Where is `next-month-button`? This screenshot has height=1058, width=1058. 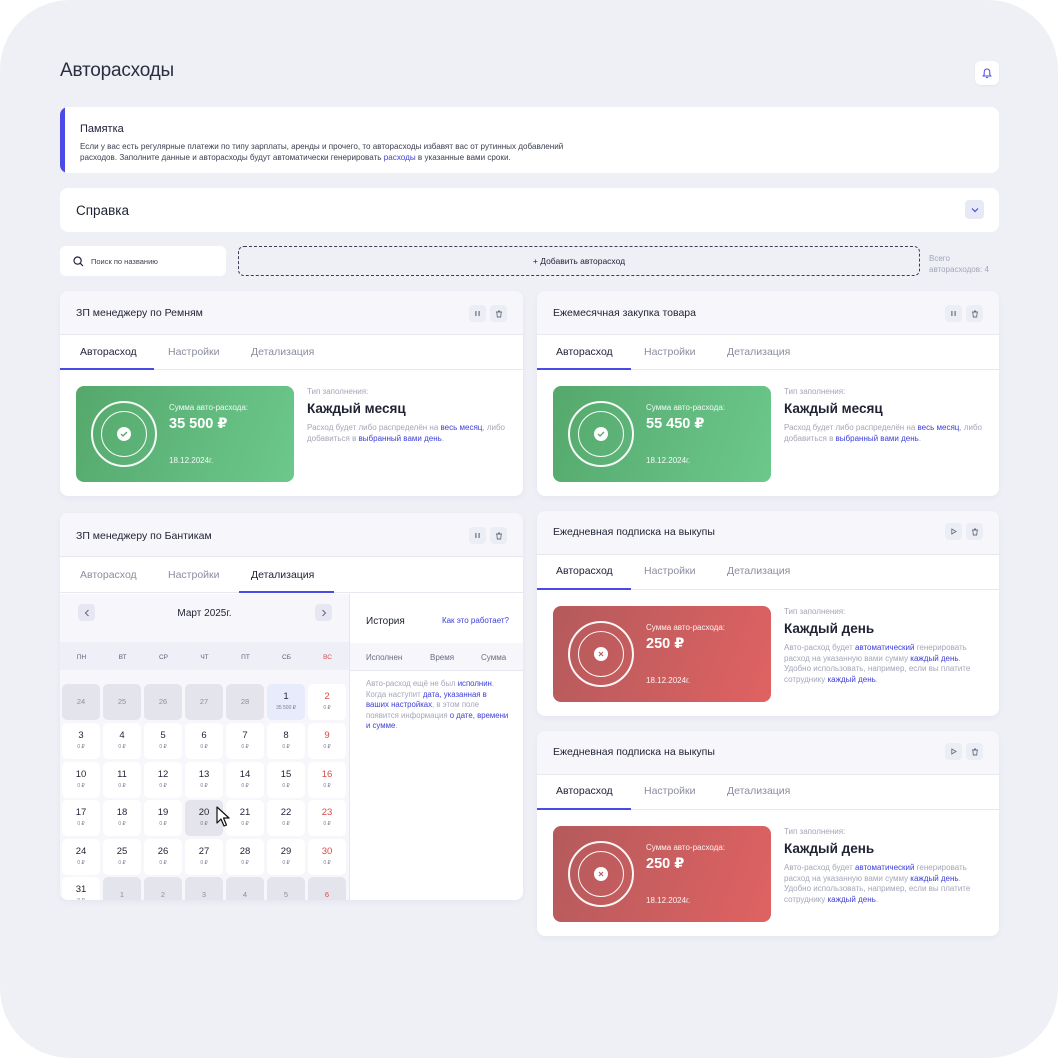
next-month-button is located at coordinates (323, 612).